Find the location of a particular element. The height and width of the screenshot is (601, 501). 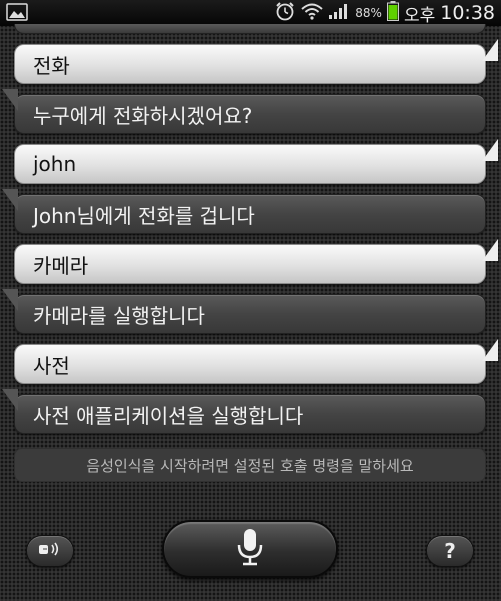

help-button: ? is located at coordinates (450, 551).